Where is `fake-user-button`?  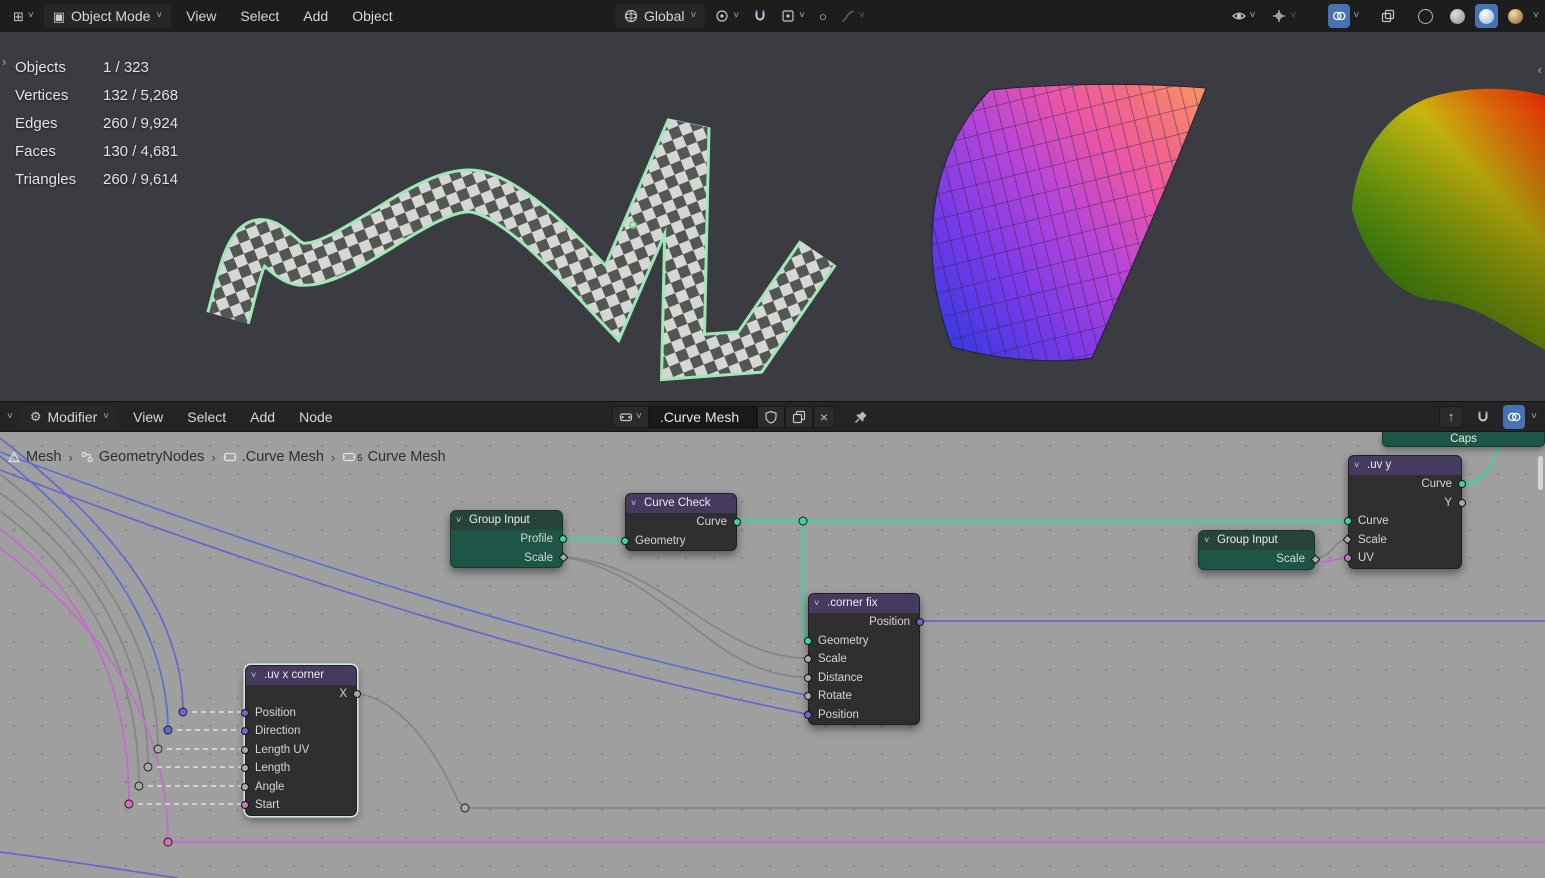
fake-user-button is located at coordinates (770, 416).